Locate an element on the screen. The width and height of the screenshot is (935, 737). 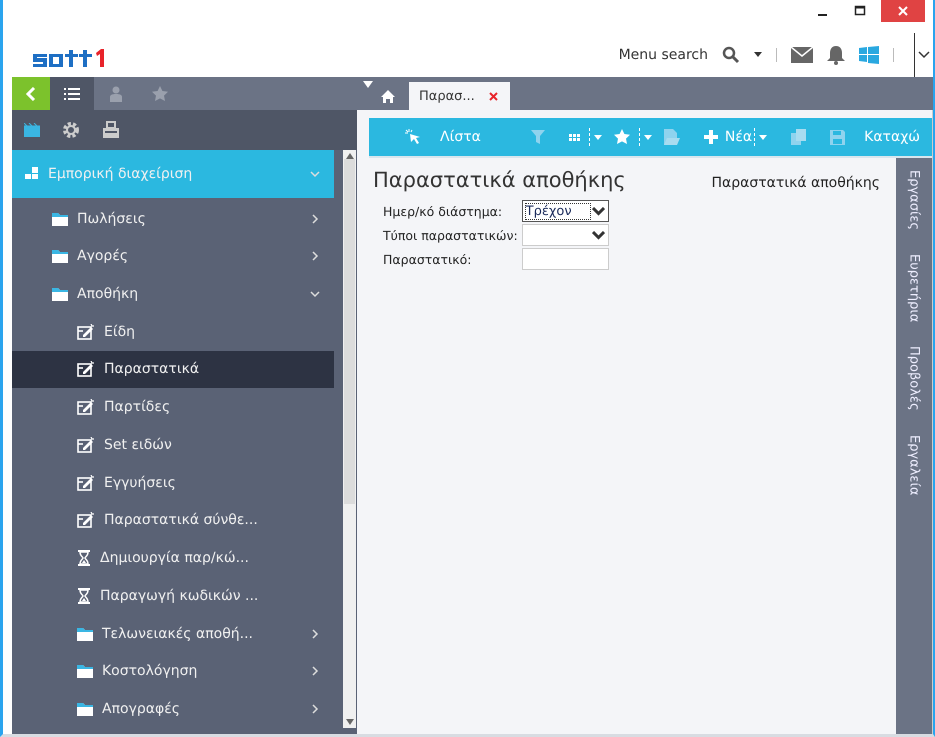
tree-item: Set ειδών is located at coordinates (173, 445).